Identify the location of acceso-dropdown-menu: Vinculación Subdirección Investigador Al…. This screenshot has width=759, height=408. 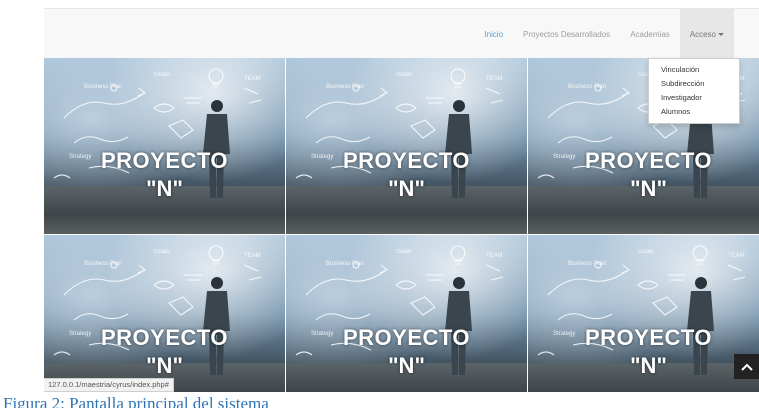
(694, 91).